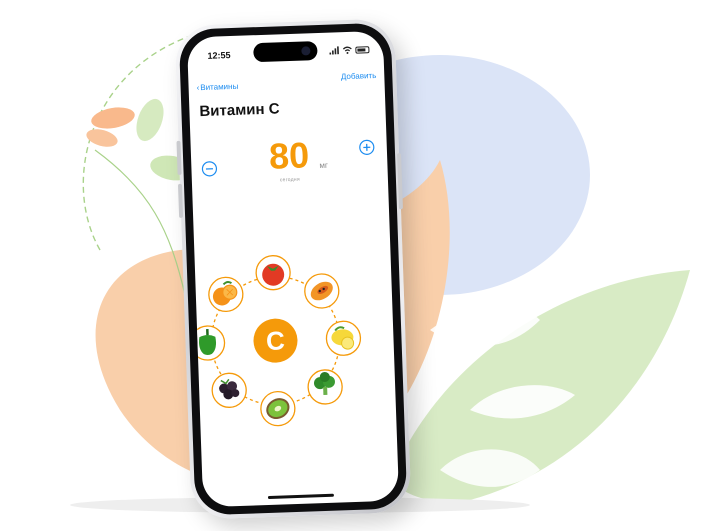 This screenshot has height=531, width=722. What do you see at coordinates (278, 408) in the screenshot?
I see `food-item-kiwi` at bounding box center [278, 408].